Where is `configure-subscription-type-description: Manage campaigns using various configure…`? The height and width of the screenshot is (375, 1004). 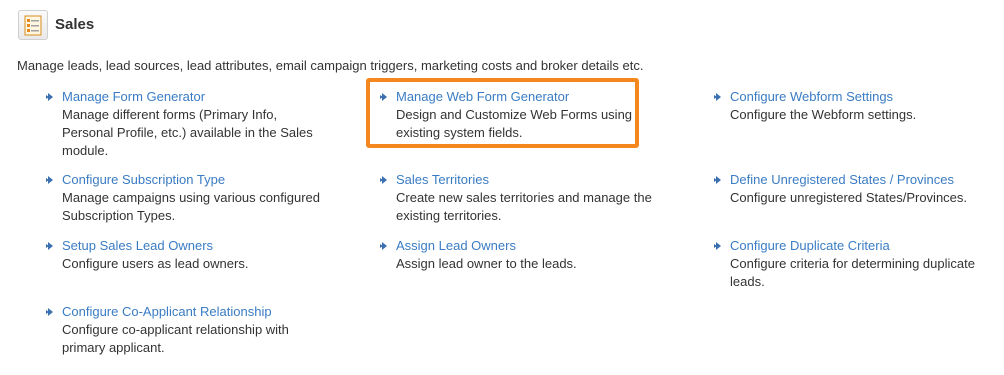
configure-subscription-type-description: Manage campaigns using various configure… is located at coordinates (191, 206).